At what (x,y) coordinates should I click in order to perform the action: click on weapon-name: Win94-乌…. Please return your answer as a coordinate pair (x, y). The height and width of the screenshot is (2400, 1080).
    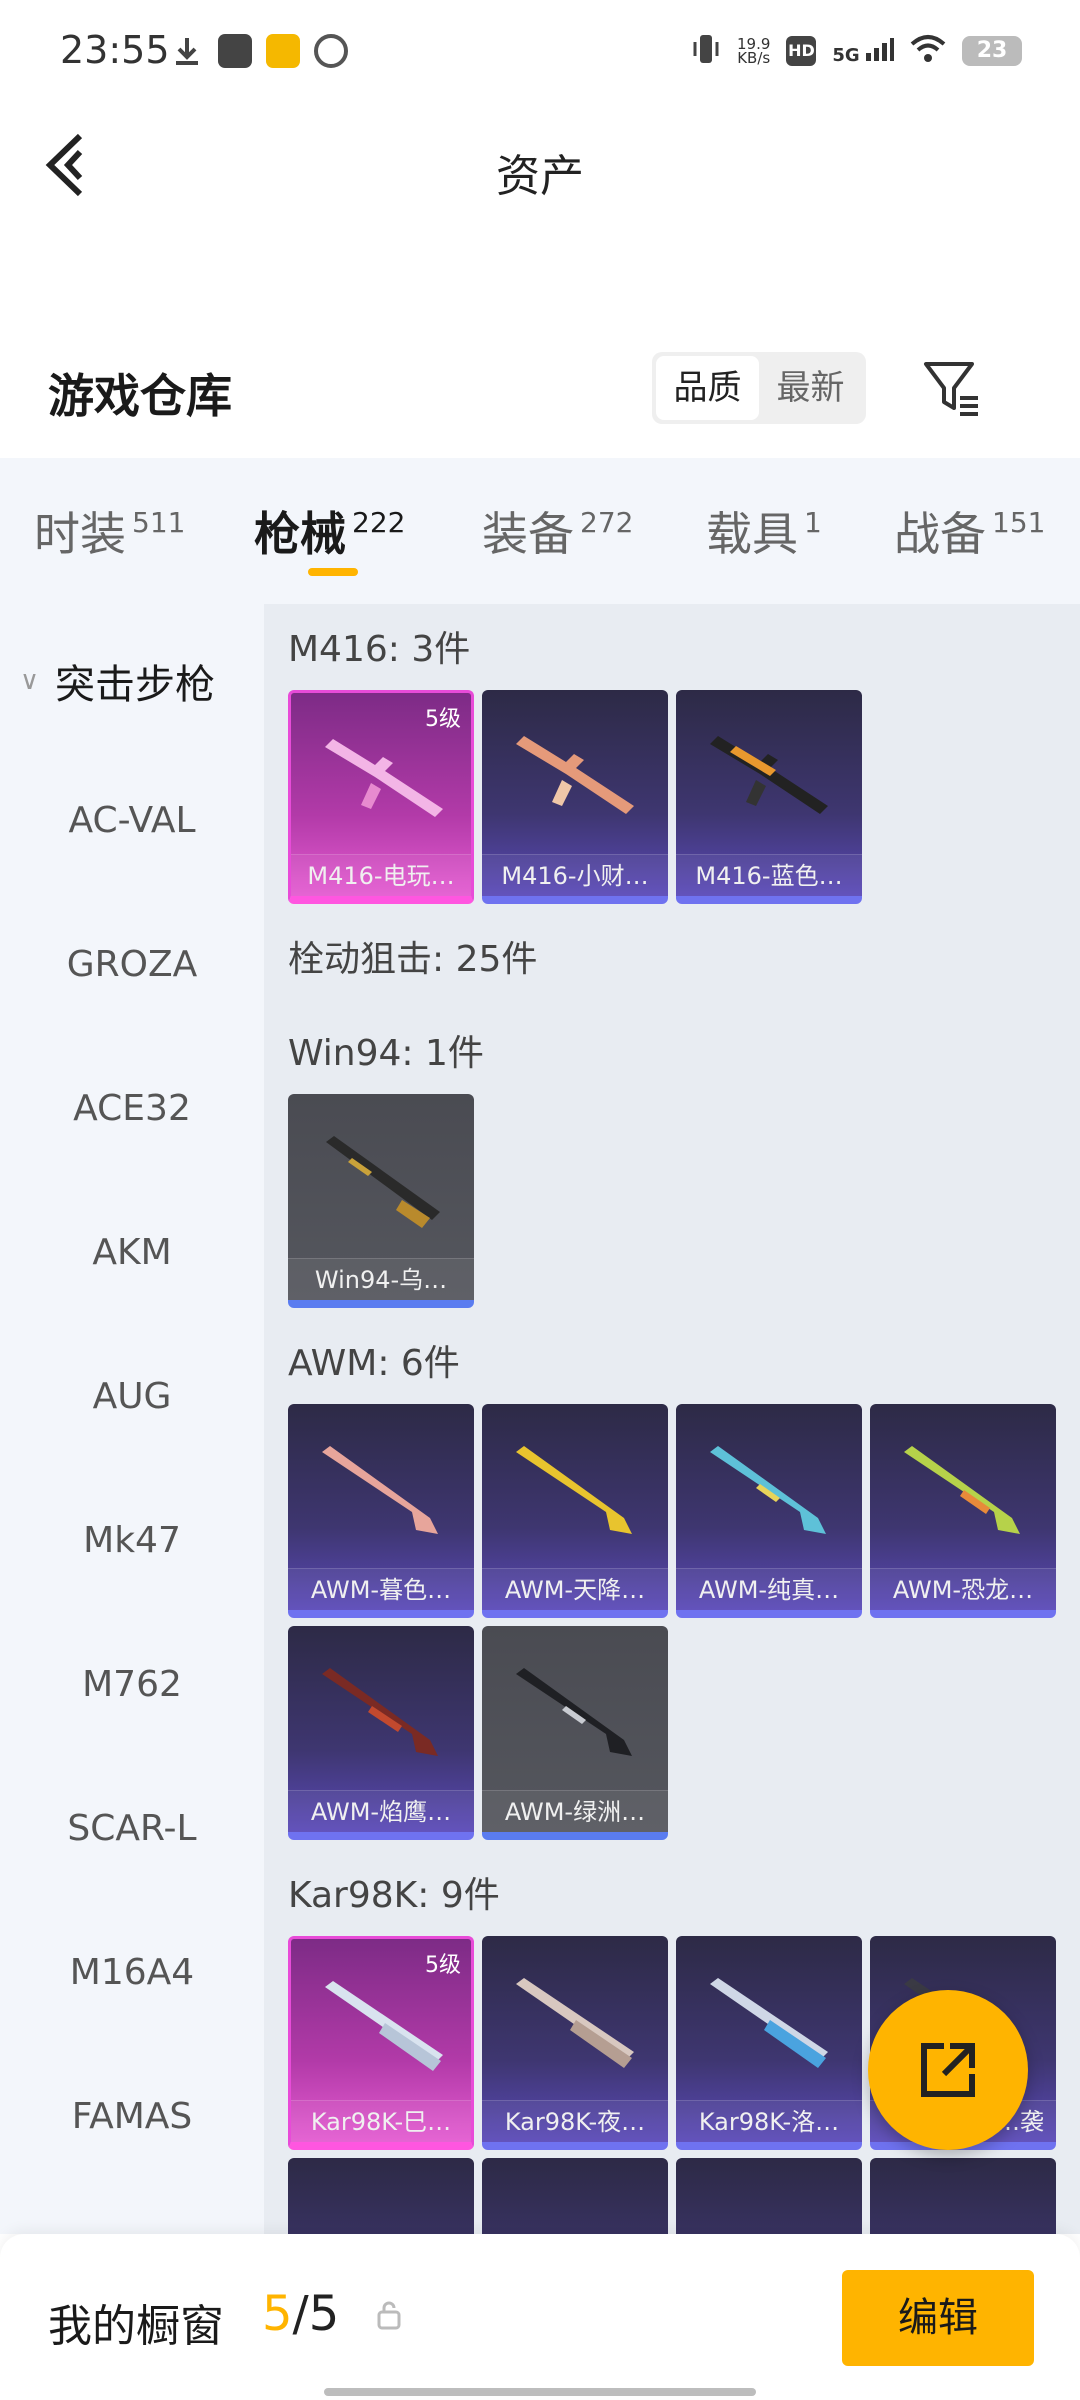
    Looking at the image, I should click on (381, 1279).